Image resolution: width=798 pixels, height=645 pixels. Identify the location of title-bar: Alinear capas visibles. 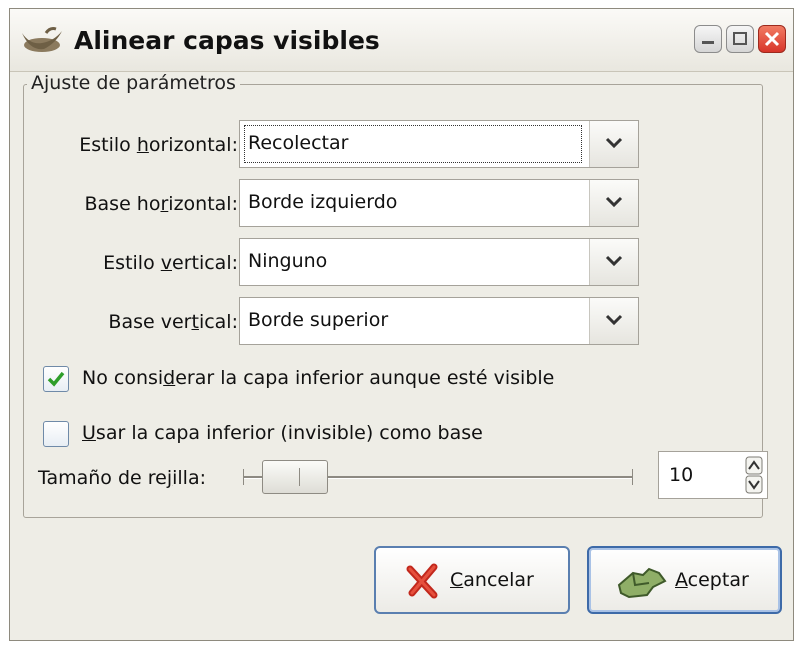
(401, 40).